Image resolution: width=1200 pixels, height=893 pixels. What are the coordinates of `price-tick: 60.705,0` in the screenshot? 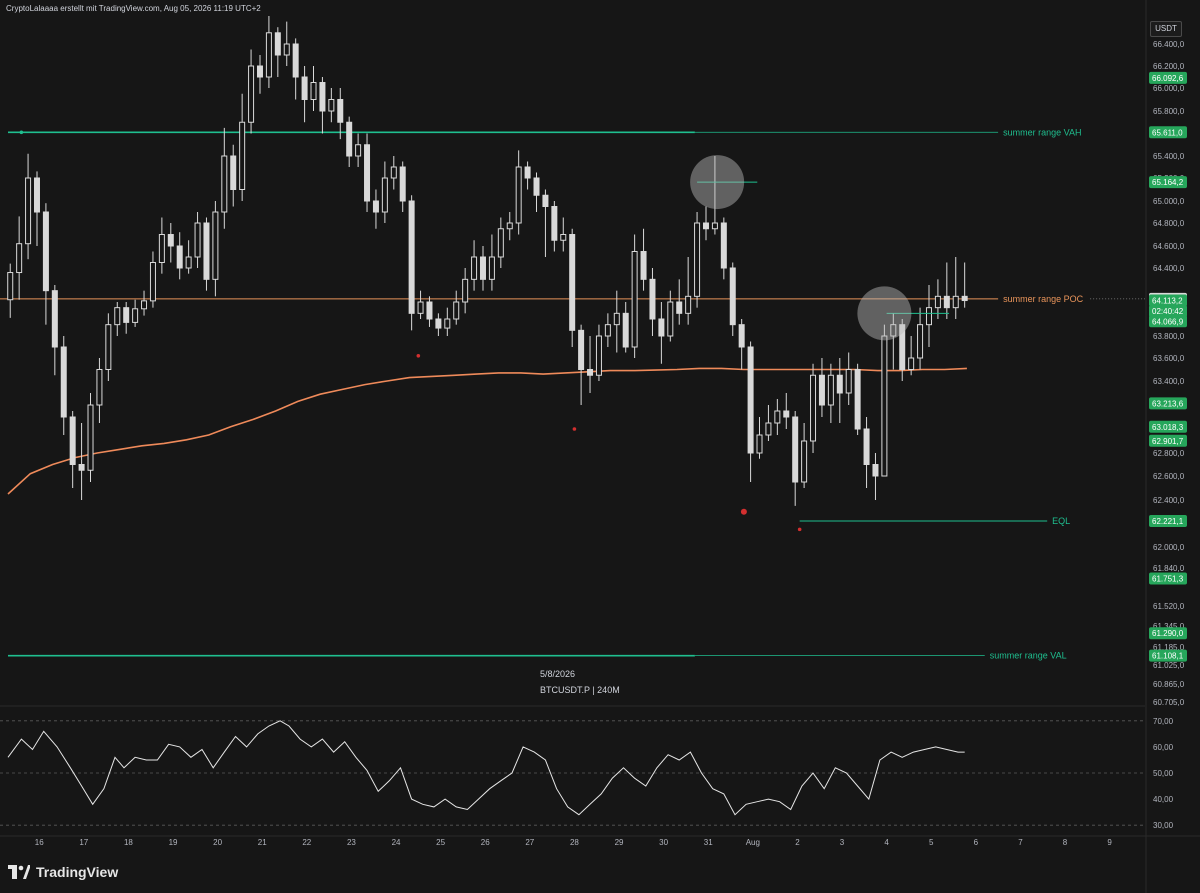 It's located at (1169, 702).